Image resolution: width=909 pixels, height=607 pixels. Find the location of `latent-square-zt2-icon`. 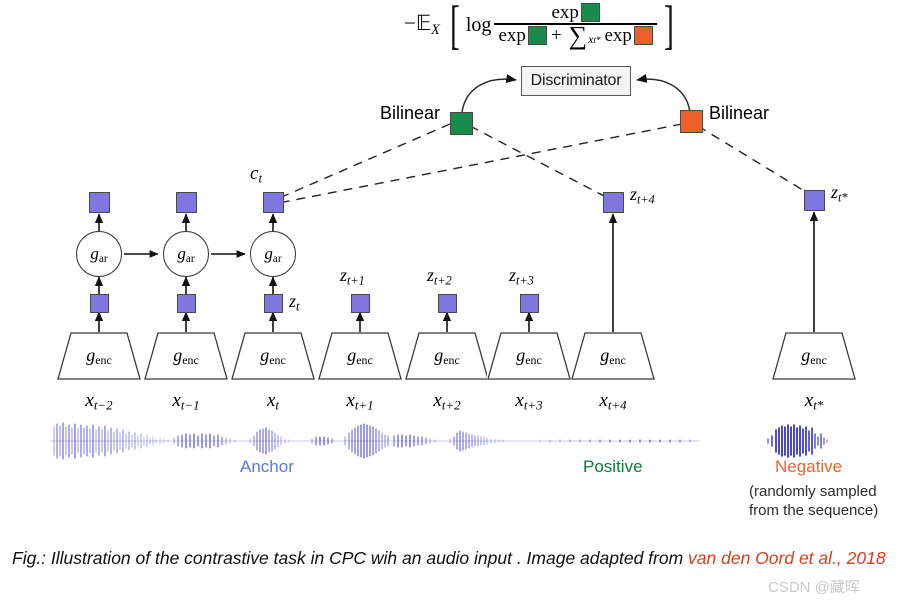

latent-square-zt2-icon is located at coordinates (447, 303).